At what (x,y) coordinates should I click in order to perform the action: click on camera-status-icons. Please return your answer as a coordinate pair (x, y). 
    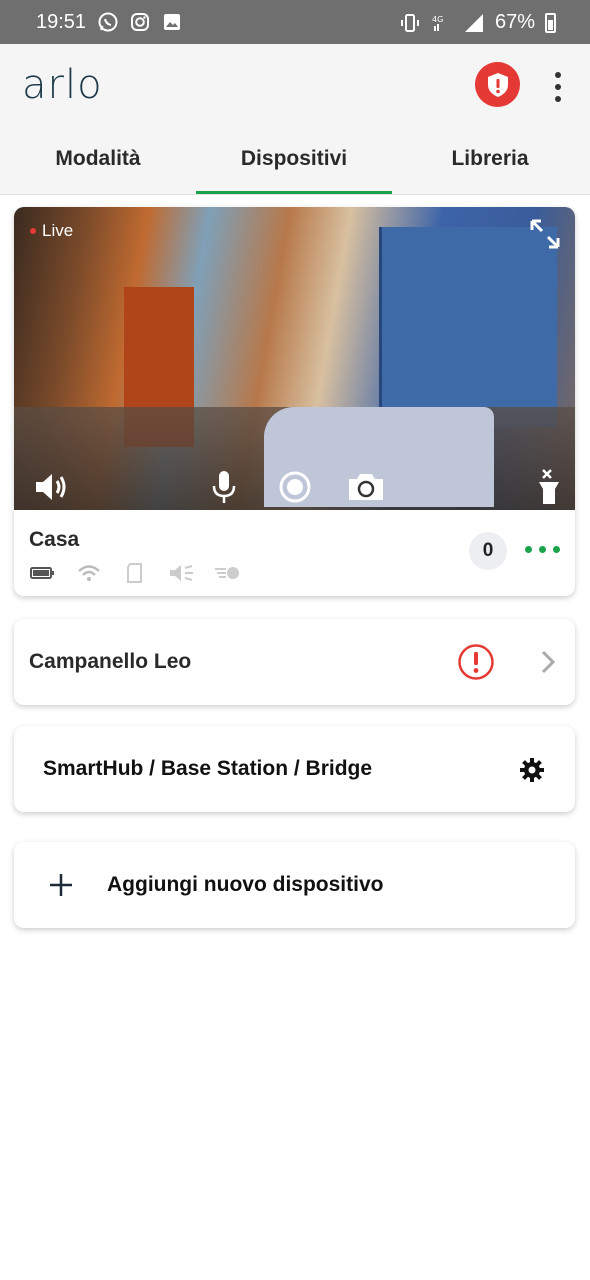
    Looking at the image, I should click on (135, 573).